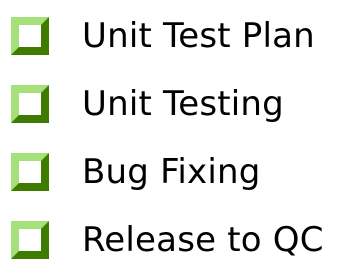 This screenshot has height=266, width=356. Describe the element at coordinates (171, 172) in the screenshot. I see `checklist-item-label: Bug Fixing` at that location.